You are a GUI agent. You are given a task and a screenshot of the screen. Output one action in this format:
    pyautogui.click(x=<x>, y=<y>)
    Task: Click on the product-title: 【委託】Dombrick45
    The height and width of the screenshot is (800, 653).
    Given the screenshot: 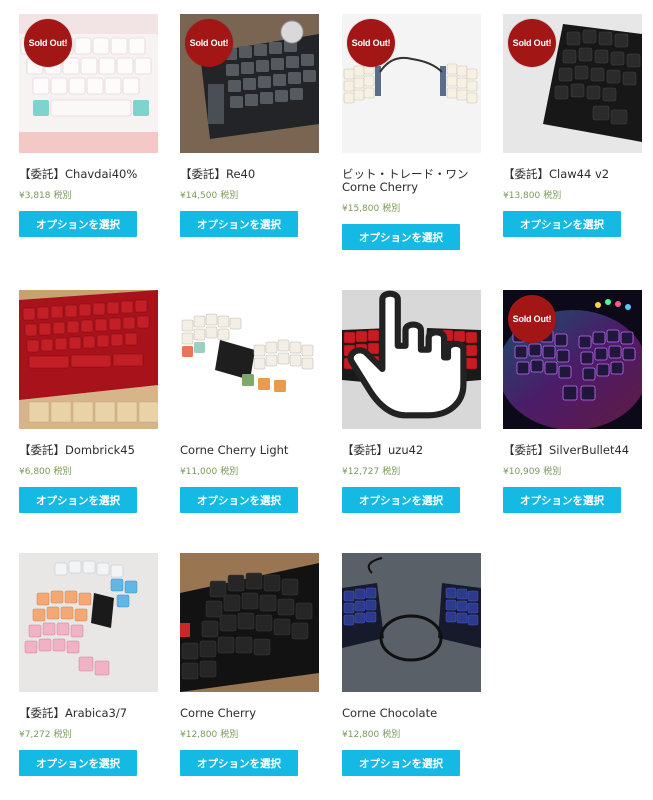 What is the action you would take?
    pyautogui.click(x=88, y=450)
    